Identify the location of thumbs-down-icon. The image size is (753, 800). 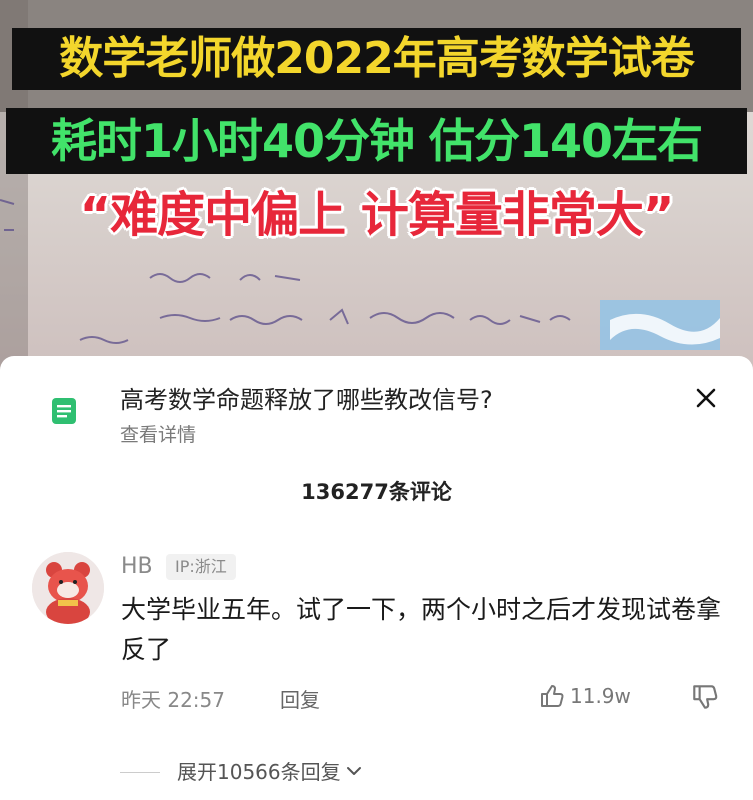
(705, 697).